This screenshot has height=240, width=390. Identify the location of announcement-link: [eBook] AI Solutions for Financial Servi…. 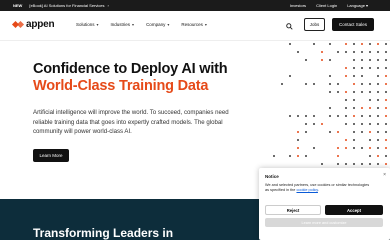
(66, 5).